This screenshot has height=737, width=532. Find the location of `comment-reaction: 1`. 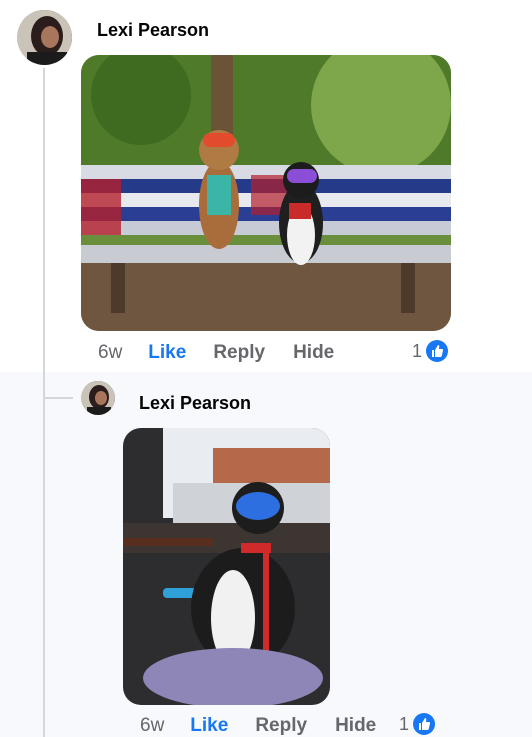

comment-reaction: 1 is located at coordinates (430, 351).